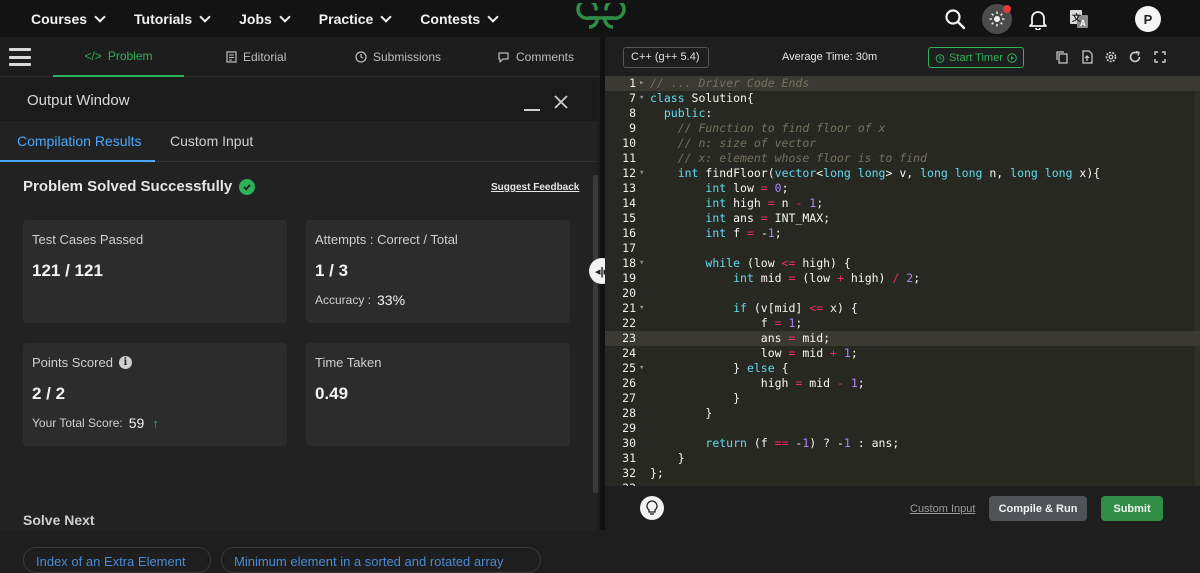  I want to click on code-line: 22 f = 1;, so click(902, 323).